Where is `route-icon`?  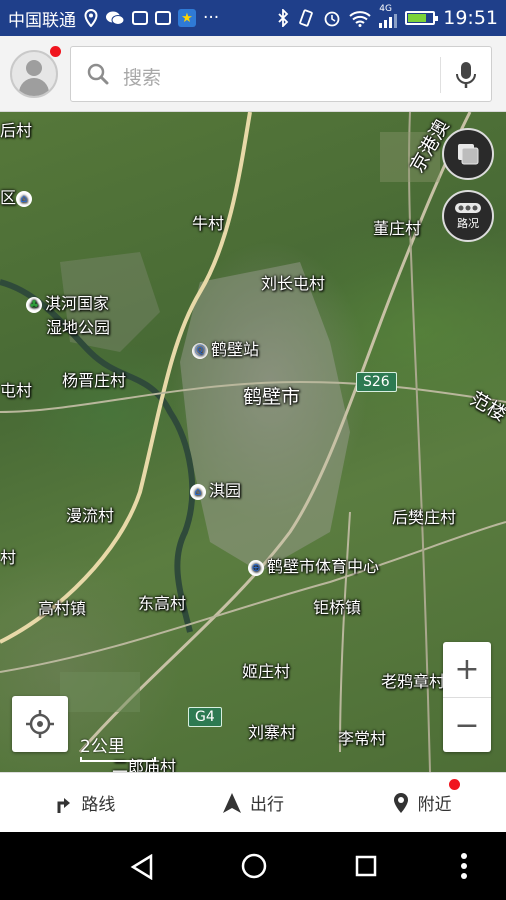
route-icon is located at coordinates (64, 805).